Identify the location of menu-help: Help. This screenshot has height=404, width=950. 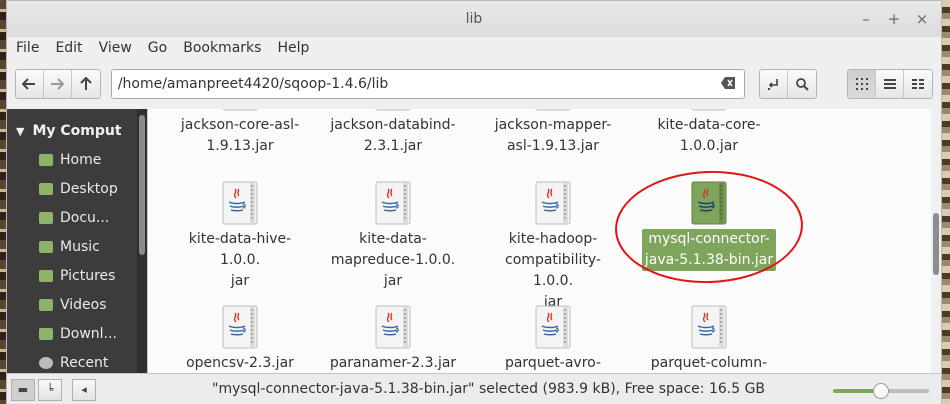
(293, 48).